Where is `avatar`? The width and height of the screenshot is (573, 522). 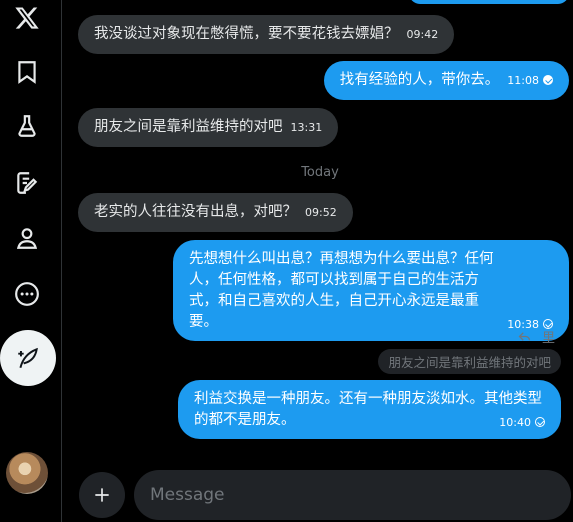
avatar is located at coordinates (27, 473).